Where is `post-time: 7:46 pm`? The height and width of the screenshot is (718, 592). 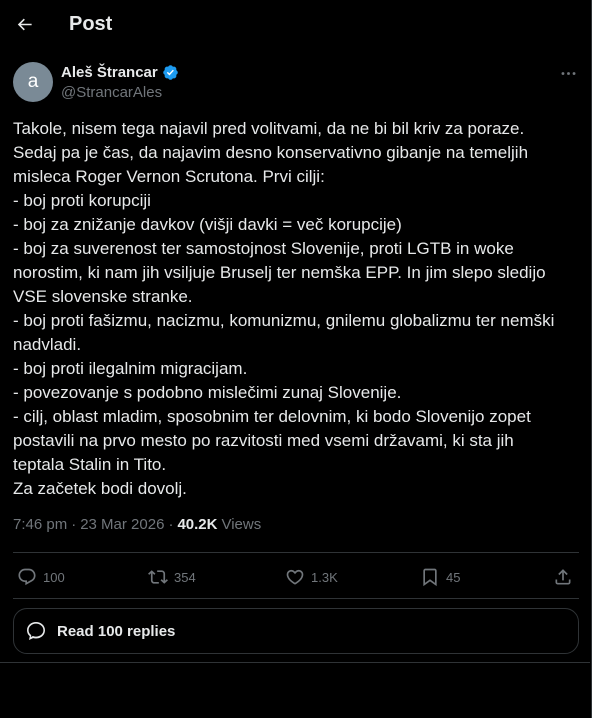
post-time: 7:46 pm is located at coordinates (40, 525).